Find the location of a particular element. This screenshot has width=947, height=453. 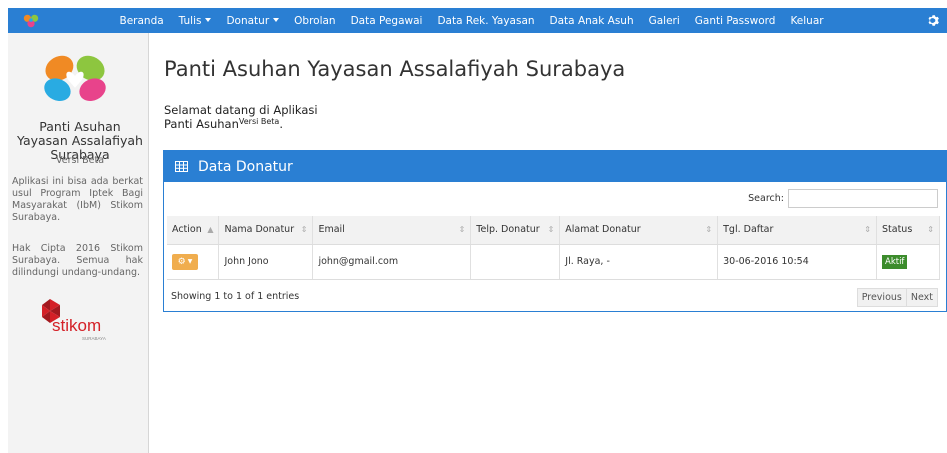

nav-item-beranda: Beranda is located at coordinates (141, 21).